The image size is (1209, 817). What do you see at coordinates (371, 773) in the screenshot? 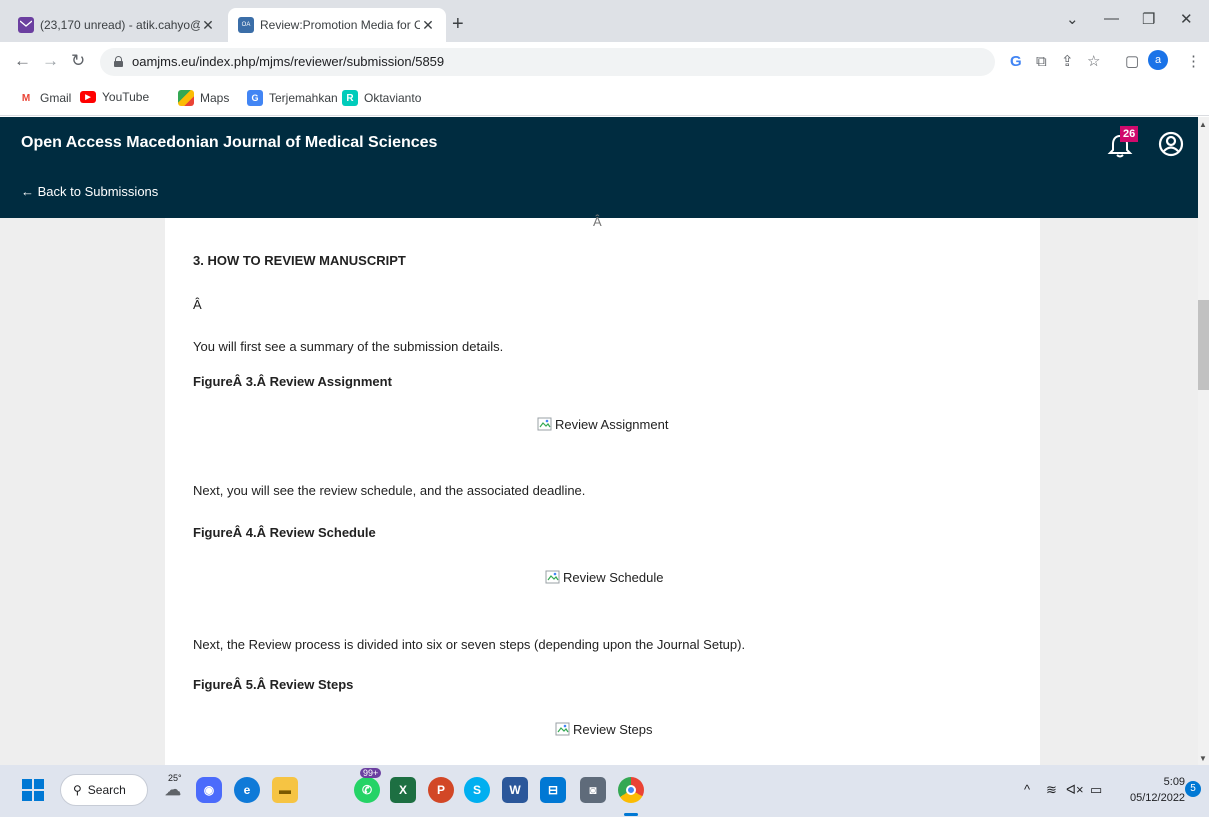
I see `whatsapp-badge: 99+` at bounding box center [371, 773].